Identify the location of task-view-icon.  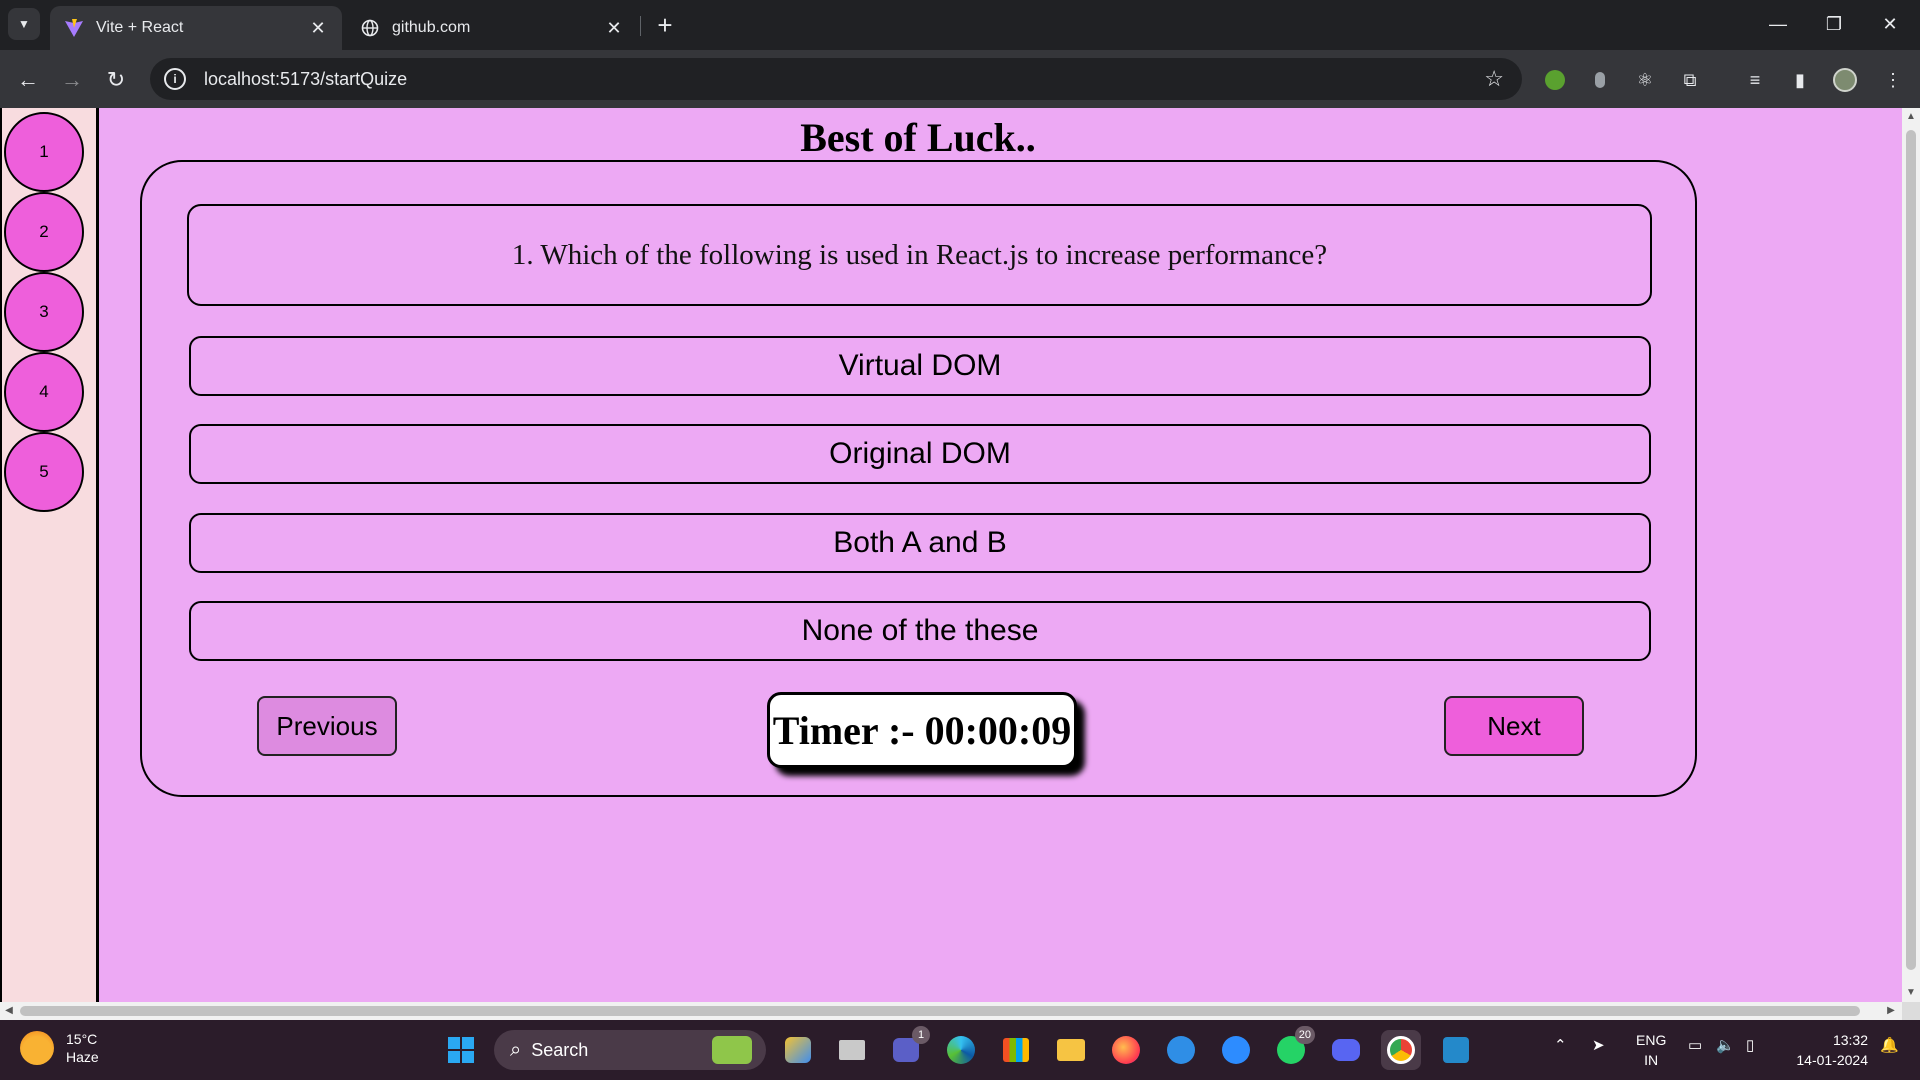
(852, 1050).